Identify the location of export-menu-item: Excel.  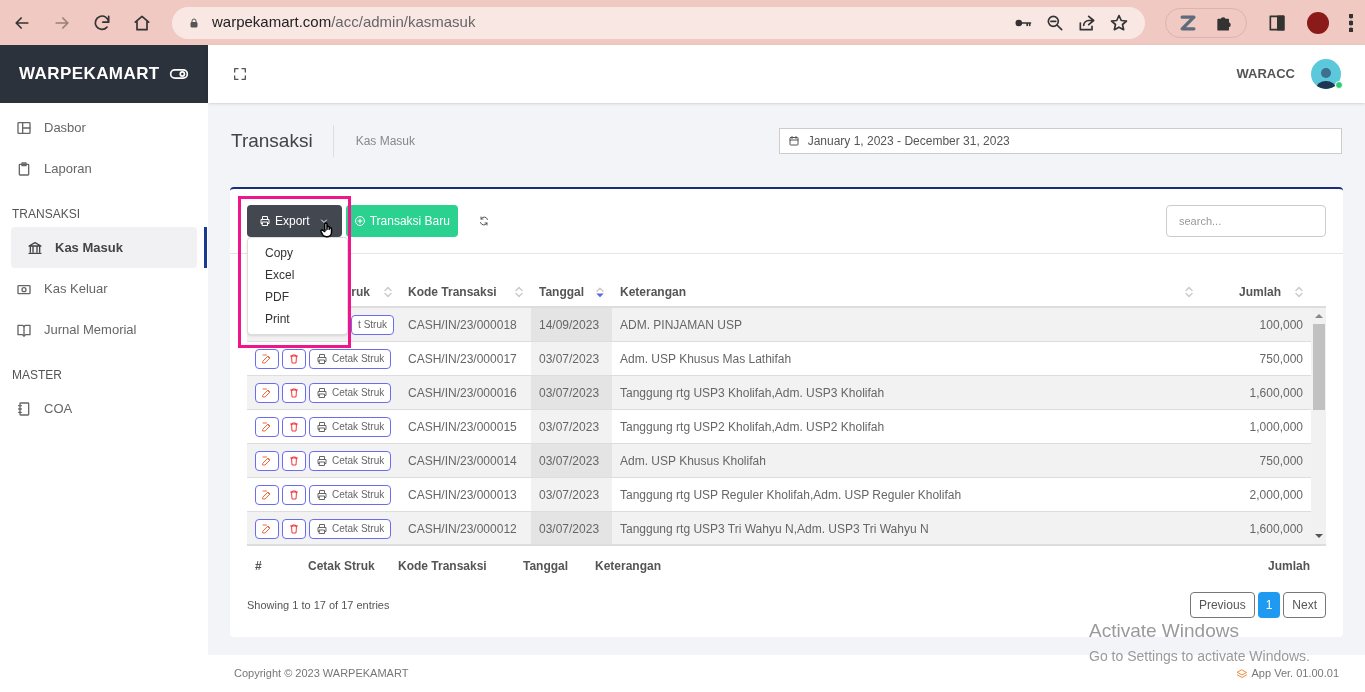
(297, 275).